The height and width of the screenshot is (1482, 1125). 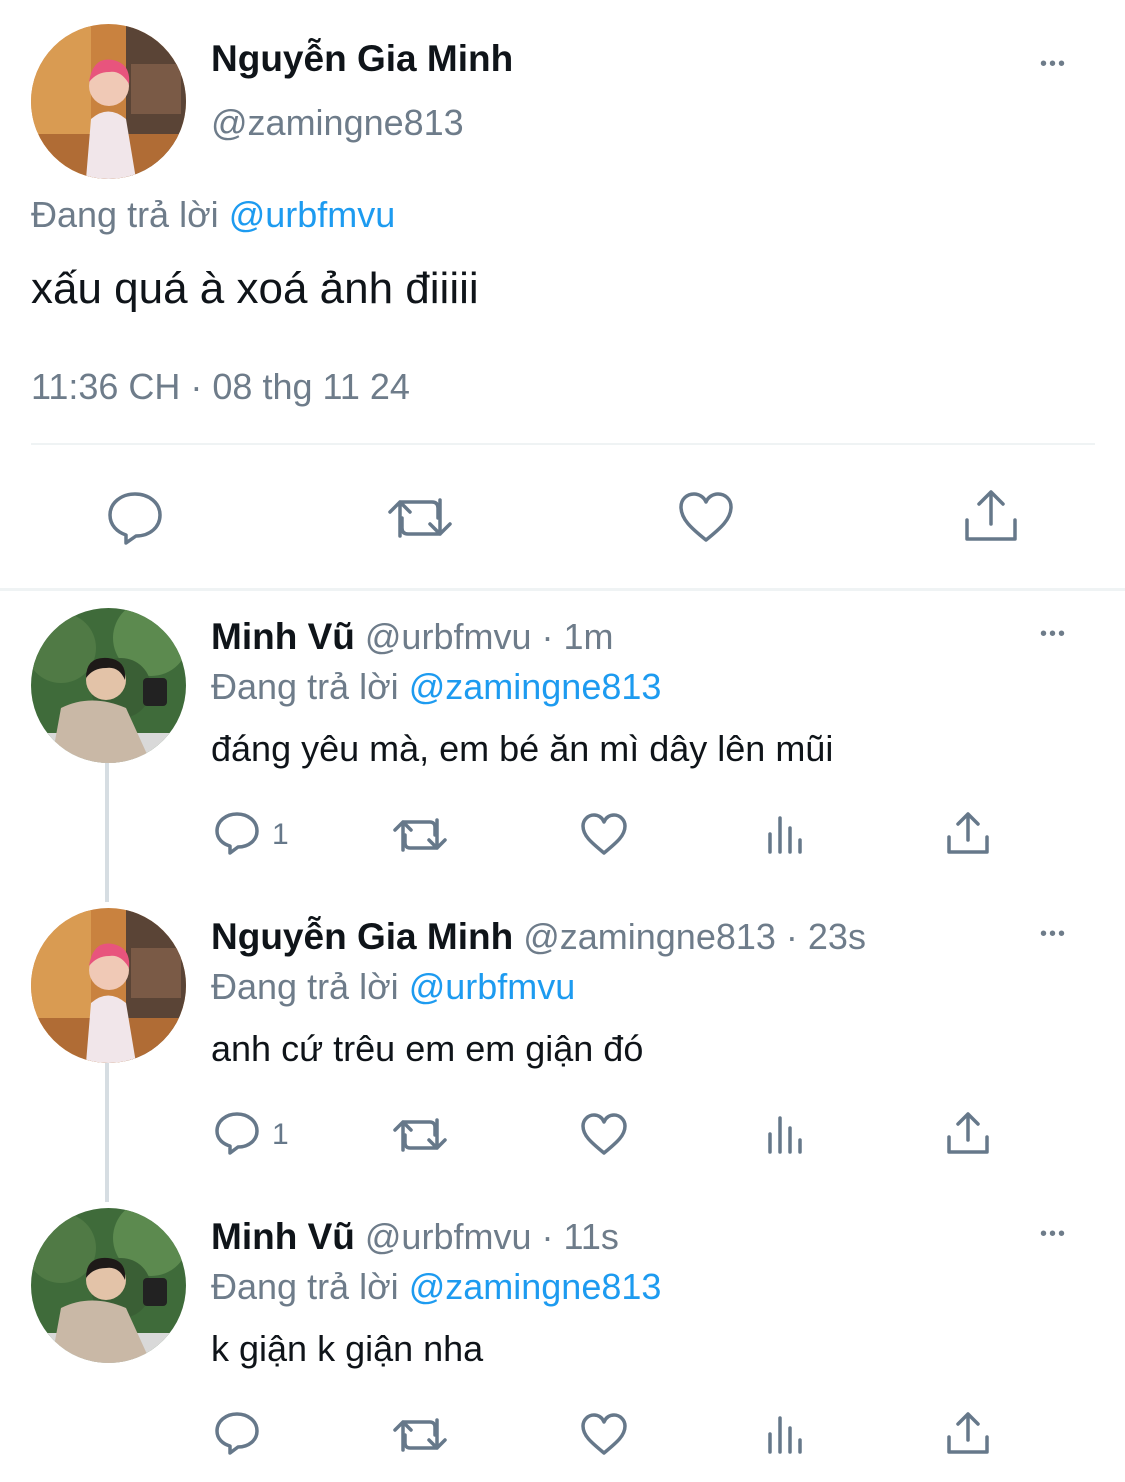 I want to click on tweet-text: xấu quá à xoá ảnh điiiii, so click(x=255, y=288).